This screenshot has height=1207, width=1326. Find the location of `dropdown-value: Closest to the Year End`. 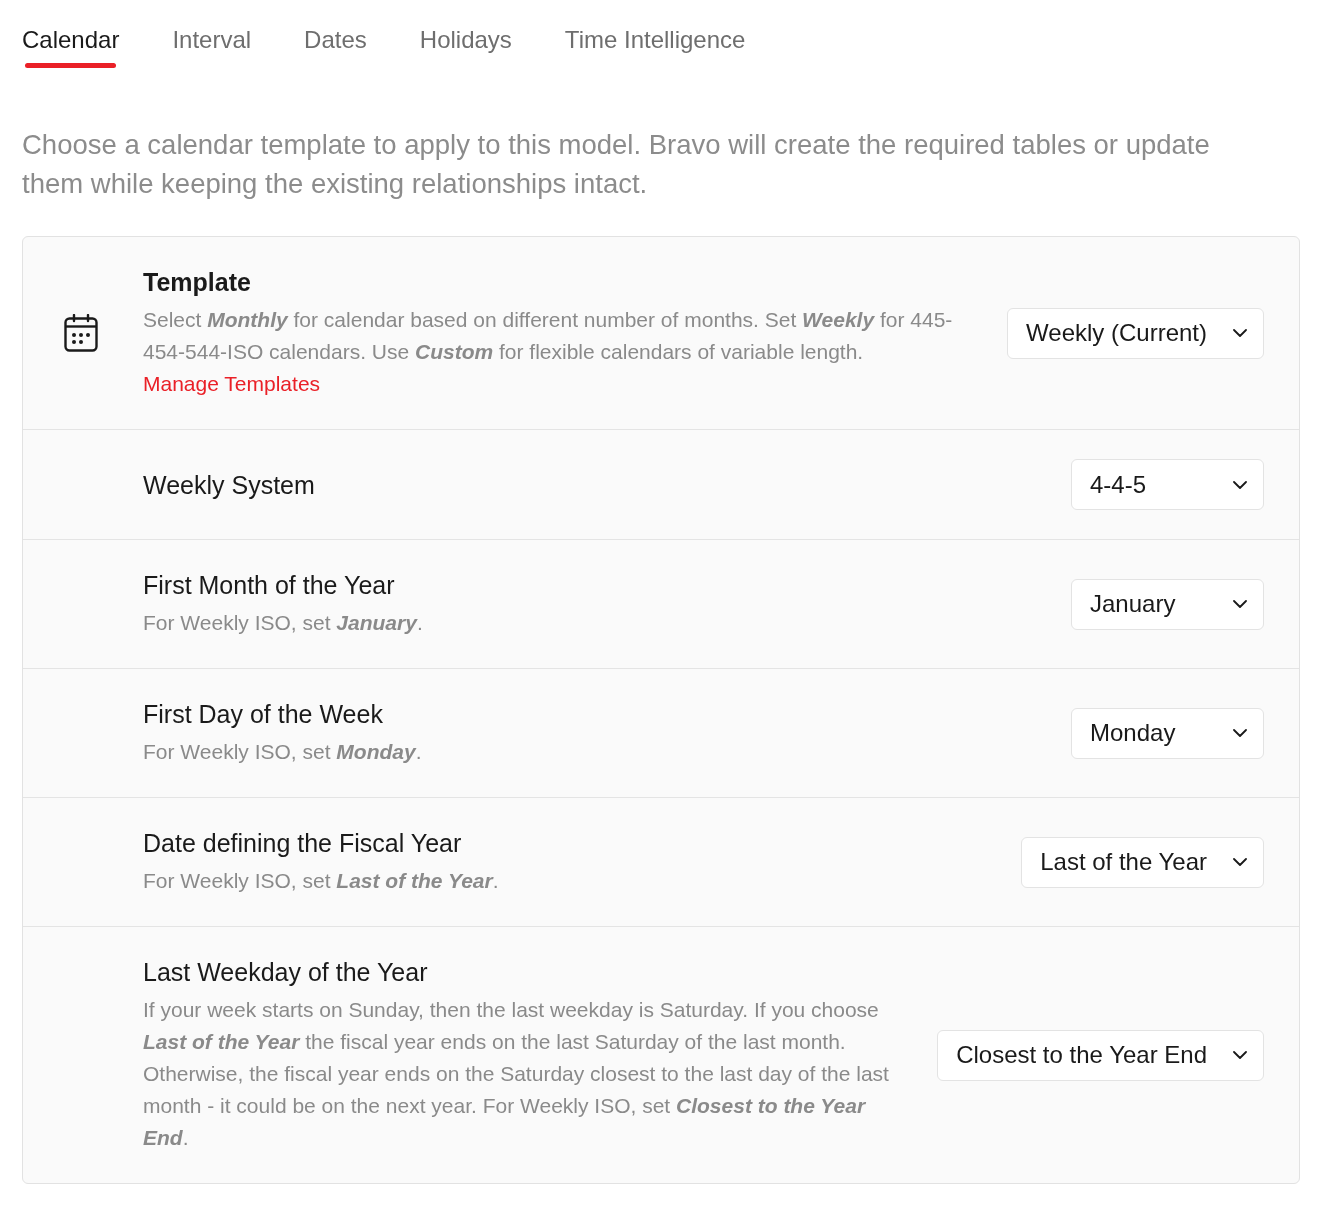

dropdown-value: Closest to the Year End is located at coordinates (1081, 1055).